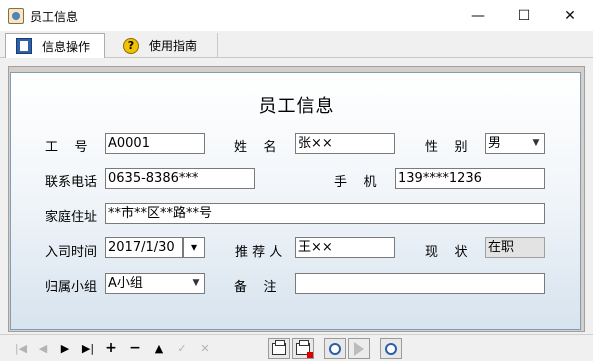 The width and height of the screenshot is (593, 361). What do you see at coordinates (43, 348) in the screenshot?
I see `prior-record-button: ◀` at bounding box center [43, 348].